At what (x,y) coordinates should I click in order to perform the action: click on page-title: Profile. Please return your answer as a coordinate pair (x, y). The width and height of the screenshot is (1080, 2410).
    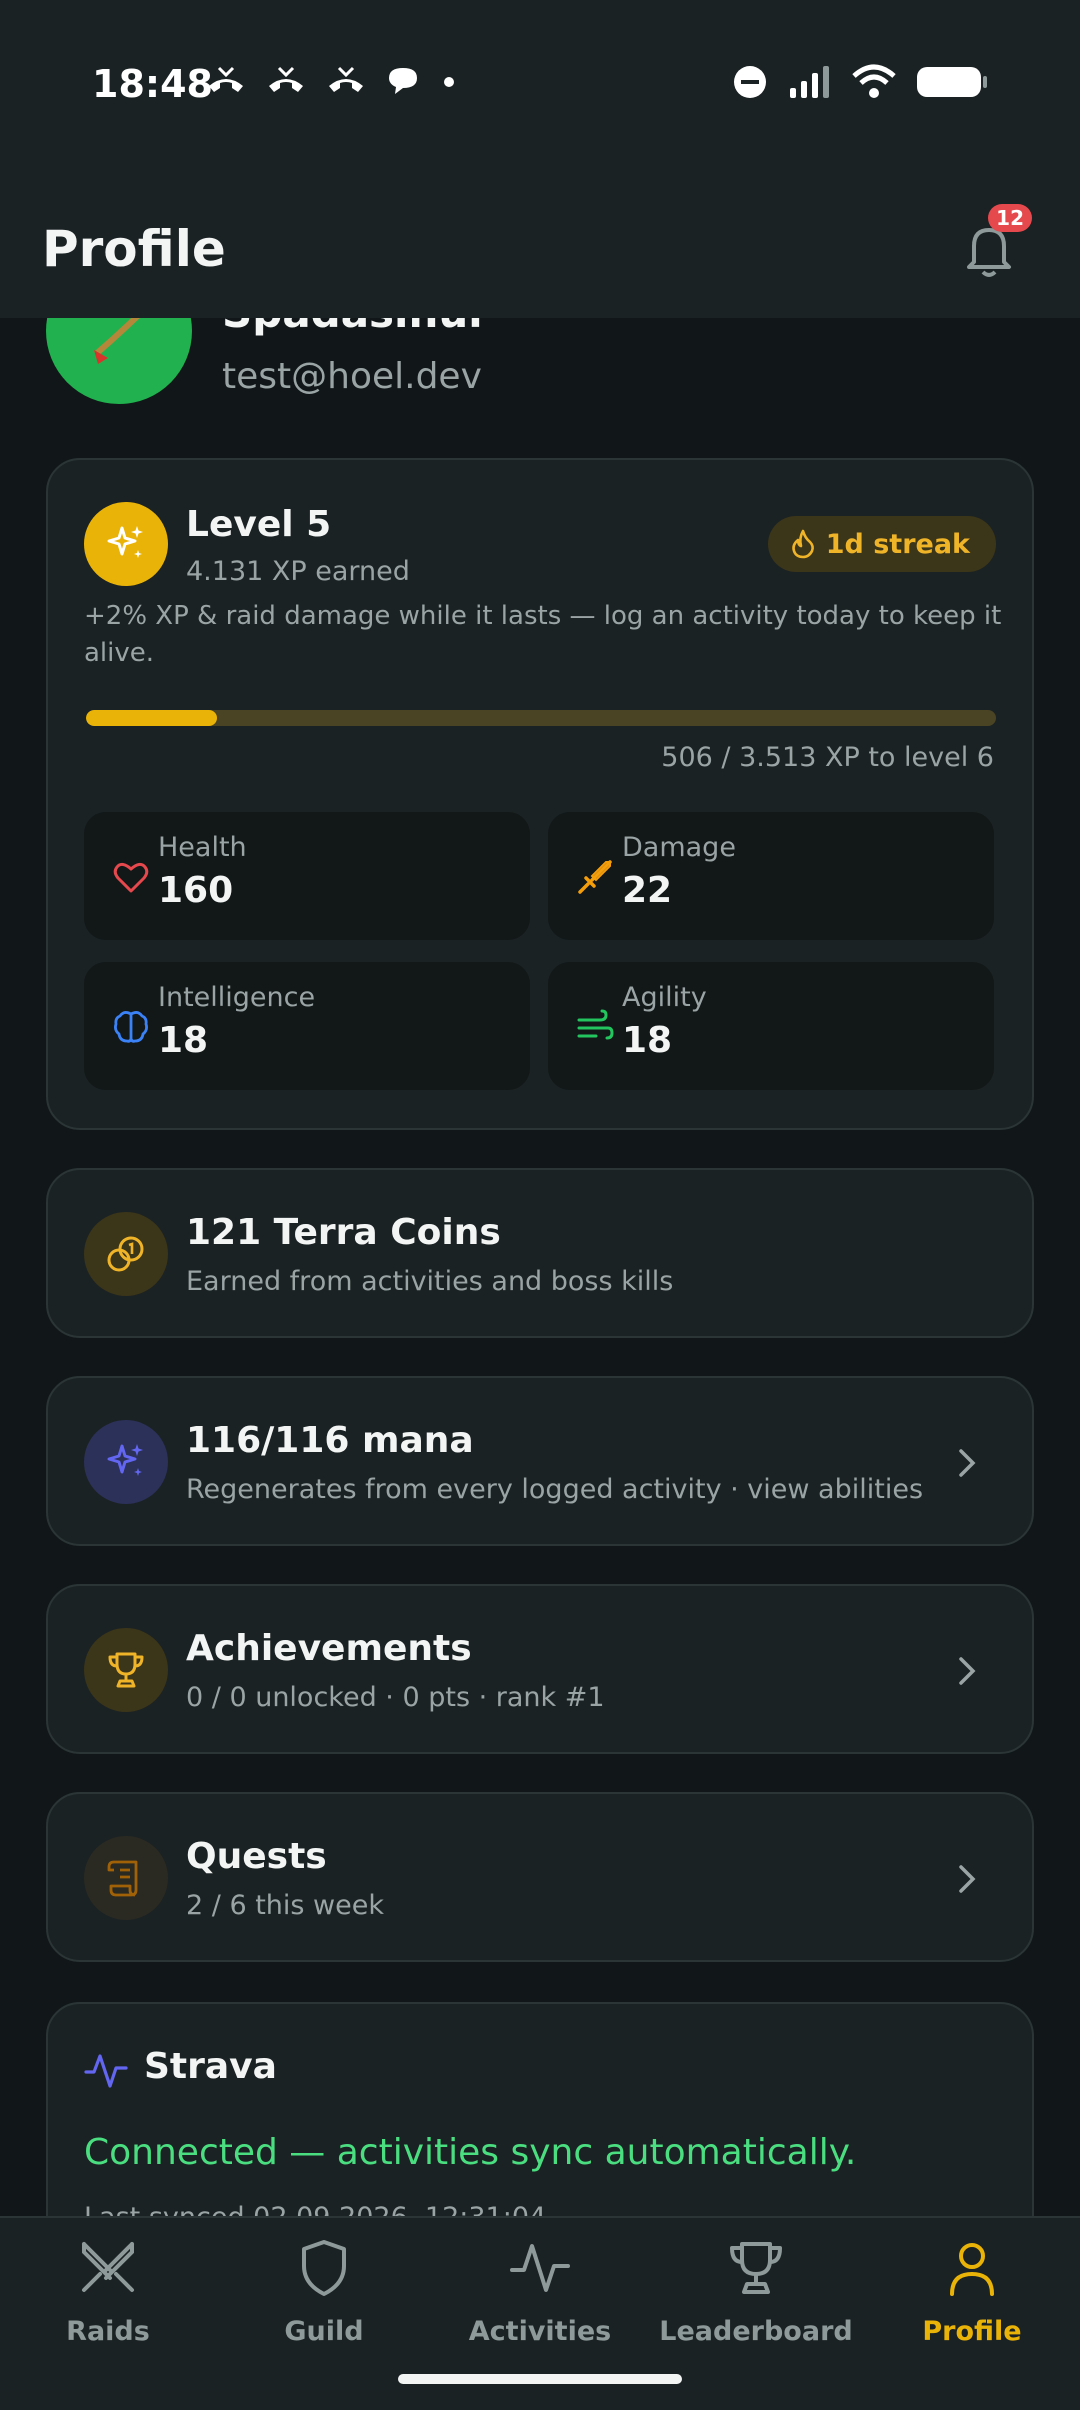
    Looking at the image, I should click on (134, 249).